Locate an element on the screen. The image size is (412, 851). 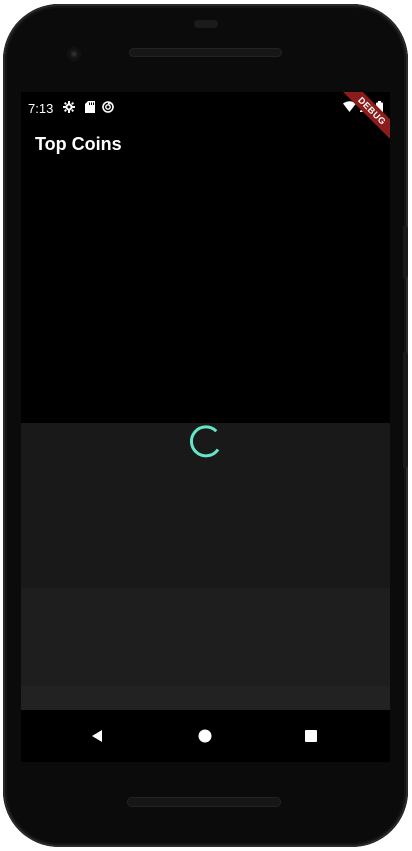
power-button is located at coordinates (405, 410).